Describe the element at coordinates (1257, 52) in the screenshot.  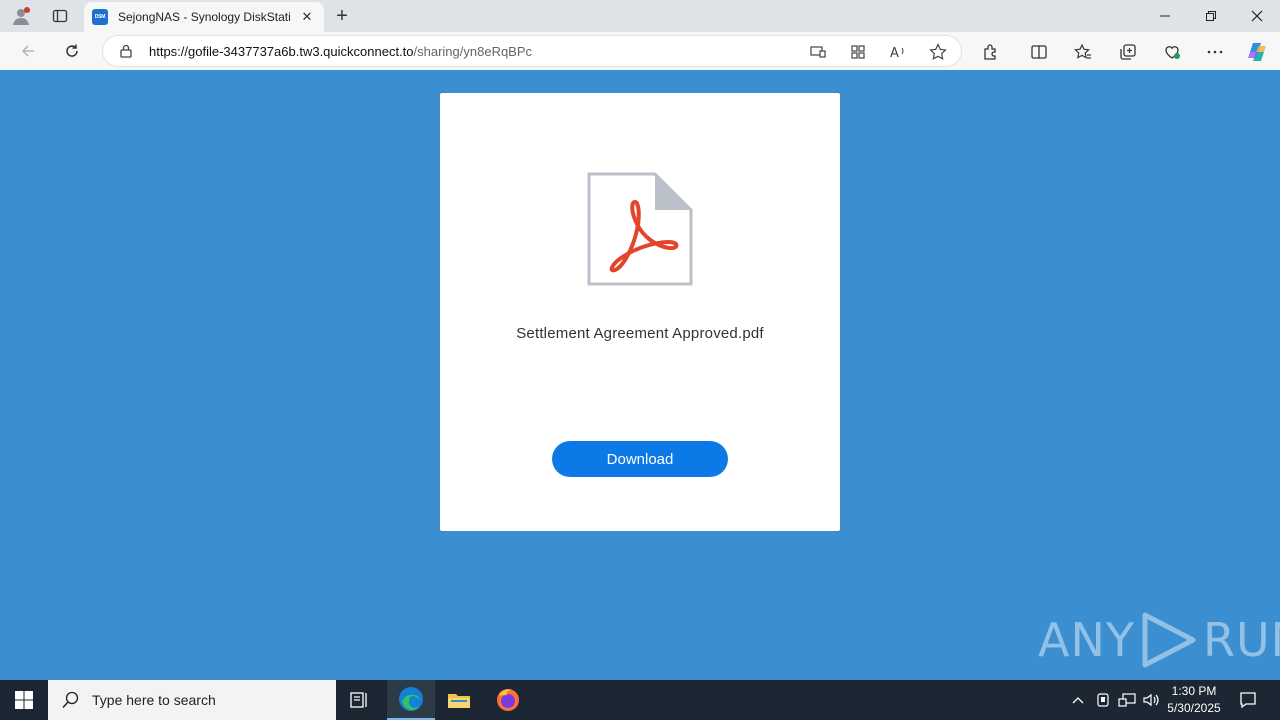
I see `copilot-icon` at that location.